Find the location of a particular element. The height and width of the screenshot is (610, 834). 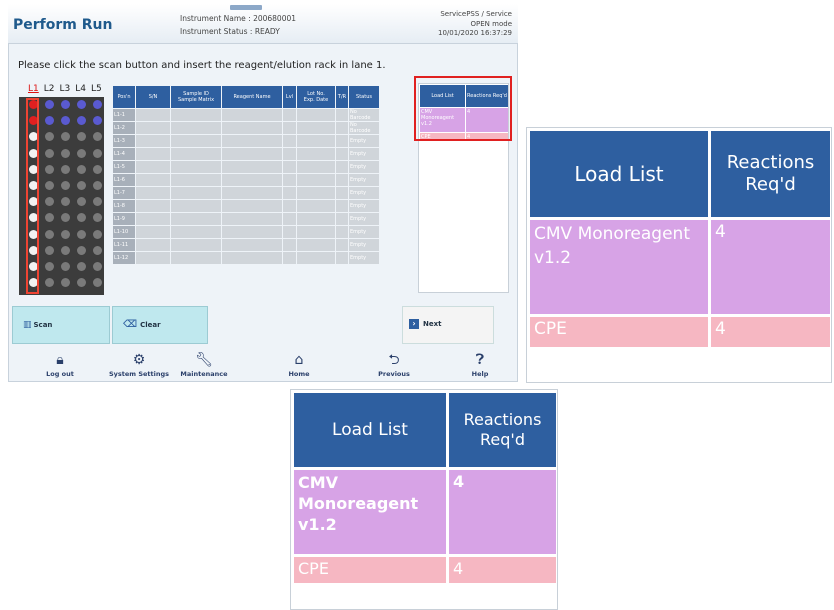

lane-label-l2: L2 is located at coordinates (49, 89).